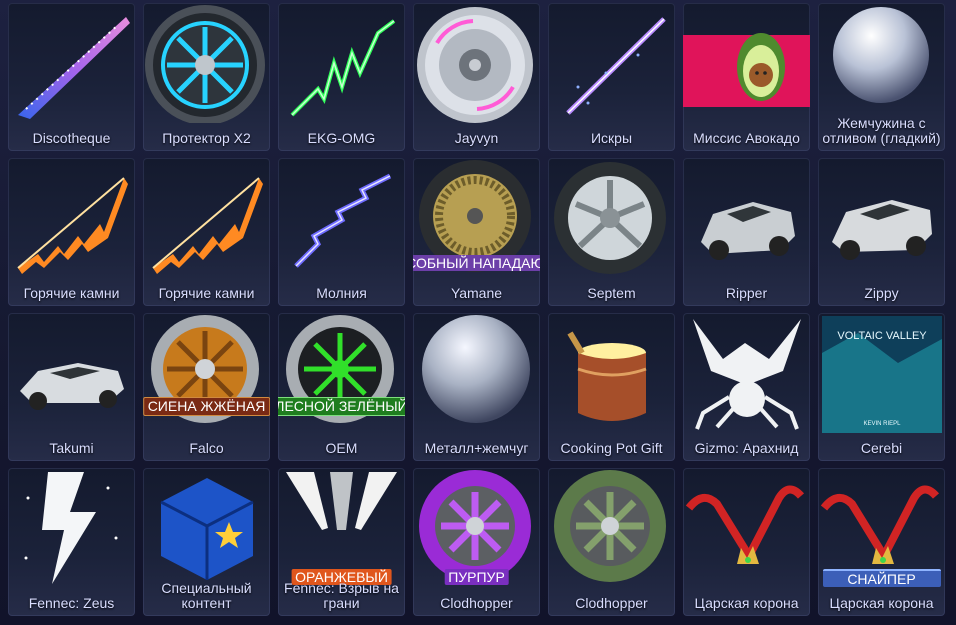  I want to click on item-tile: Жемчужина с отливом (гладкий), so click(881, 77).